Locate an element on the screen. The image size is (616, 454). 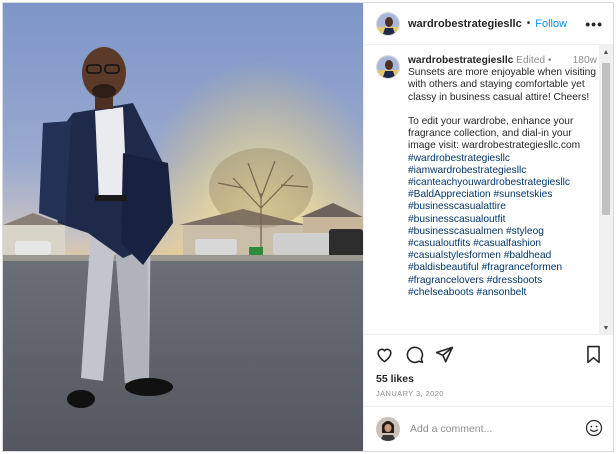
hashtag-line: #casualstylesformen #baldhead is located at coordinates (502, 256).